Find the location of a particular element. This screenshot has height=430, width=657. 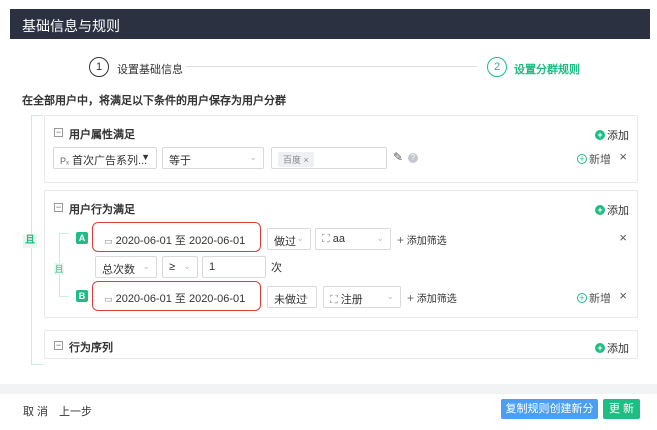

previous-step-button: 上一步 is located at coordinates (75, 411).